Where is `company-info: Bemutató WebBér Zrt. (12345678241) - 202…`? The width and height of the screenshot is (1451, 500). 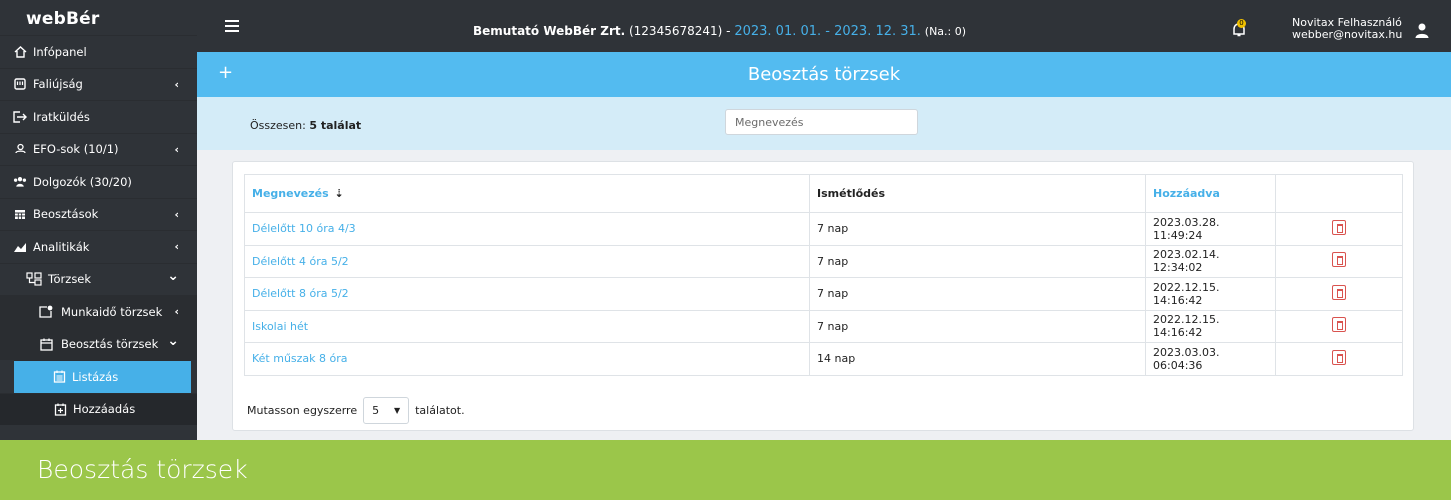
company-info: Bemutató WebBér Zrt. (12345678241) - 202… is located at coordinates (719, 31).